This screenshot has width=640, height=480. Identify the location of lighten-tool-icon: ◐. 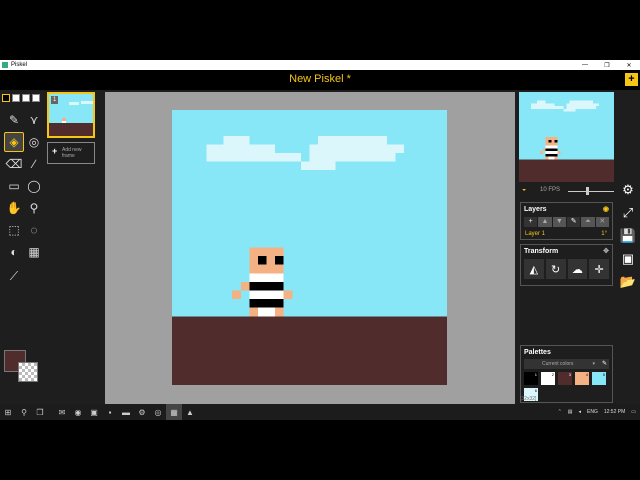
(14, 252).